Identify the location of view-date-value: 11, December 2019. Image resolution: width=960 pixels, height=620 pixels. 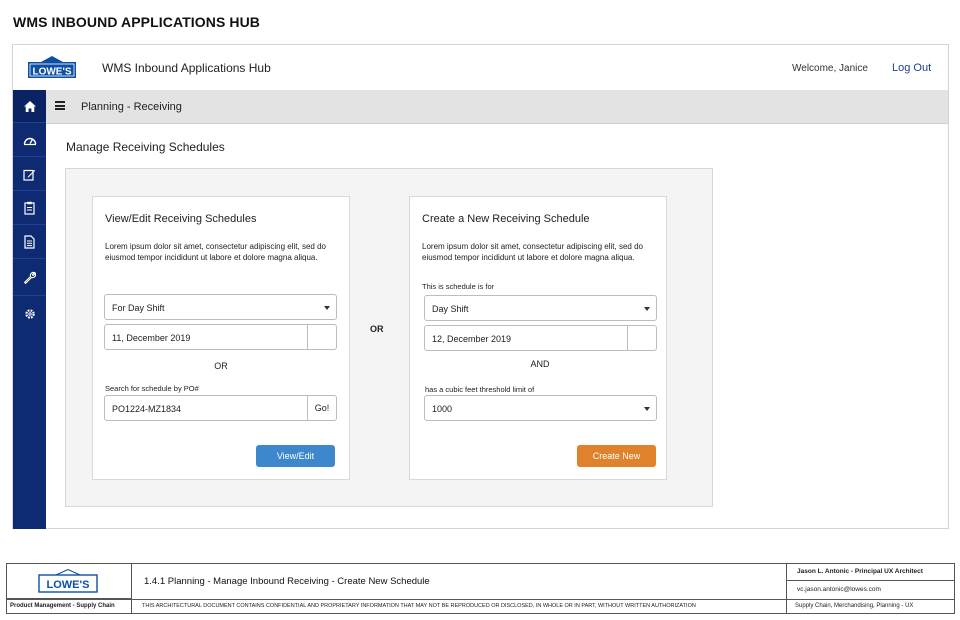
(151, 338).